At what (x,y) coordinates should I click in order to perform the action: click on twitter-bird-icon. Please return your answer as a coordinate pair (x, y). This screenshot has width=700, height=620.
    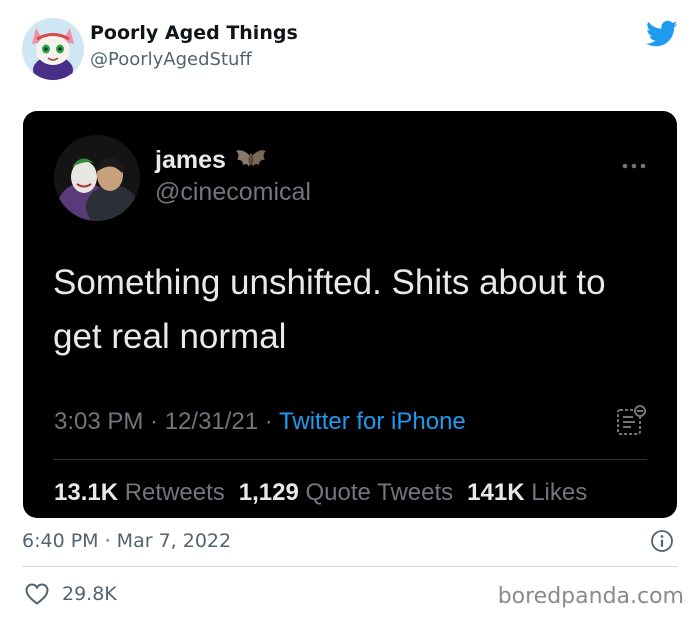
    Looking at the image, I should click on (662, 34).